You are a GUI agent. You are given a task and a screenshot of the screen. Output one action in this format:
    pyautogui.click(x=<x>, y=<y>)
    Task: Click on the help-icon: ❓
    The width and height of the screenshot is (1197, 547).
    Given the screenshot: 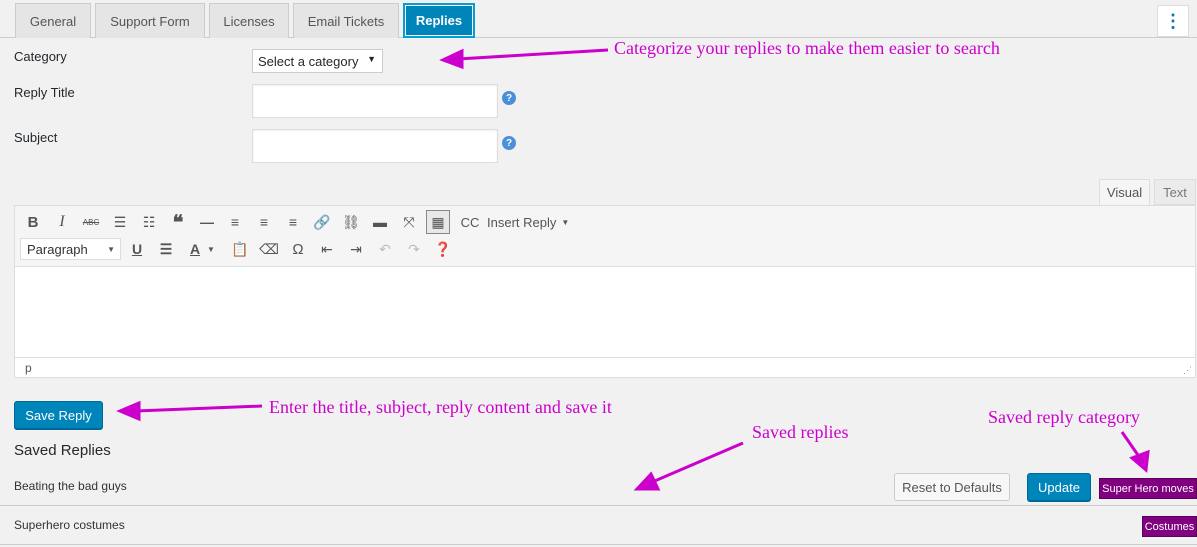 What is the action you would take?
    pyautogui.click(x=443, y=249)
    